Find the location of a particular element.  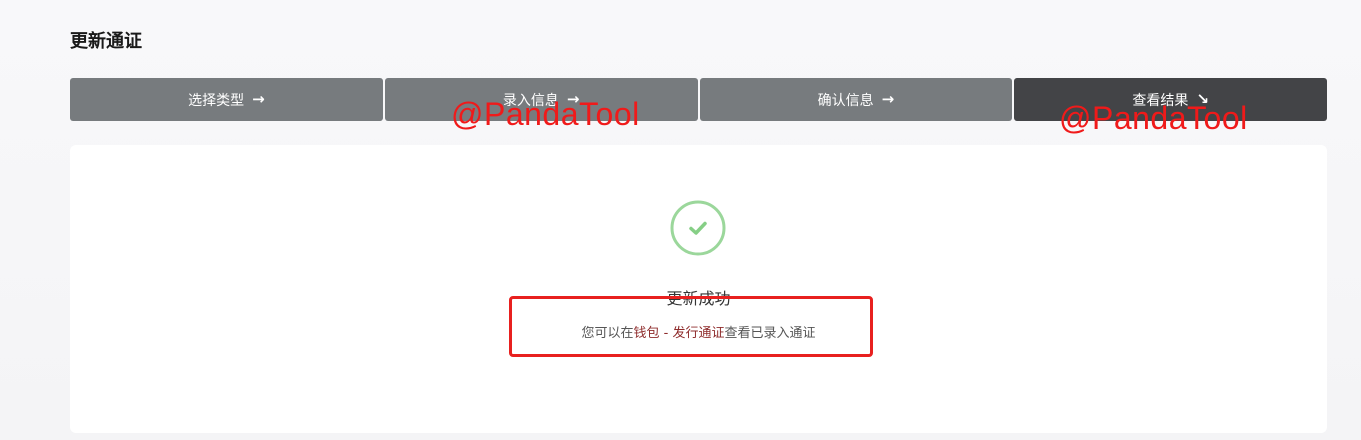

step-confirm-info: 确认信息 → is located at coordinates (856, 99).